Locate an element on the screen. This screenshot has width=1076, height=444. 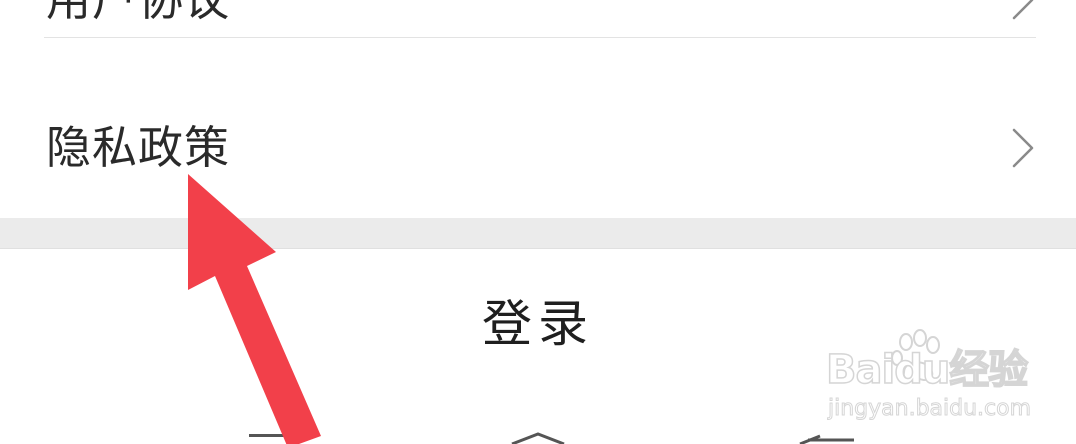
menu-item-label: 用户协议 is located at coordinates (138, 15).